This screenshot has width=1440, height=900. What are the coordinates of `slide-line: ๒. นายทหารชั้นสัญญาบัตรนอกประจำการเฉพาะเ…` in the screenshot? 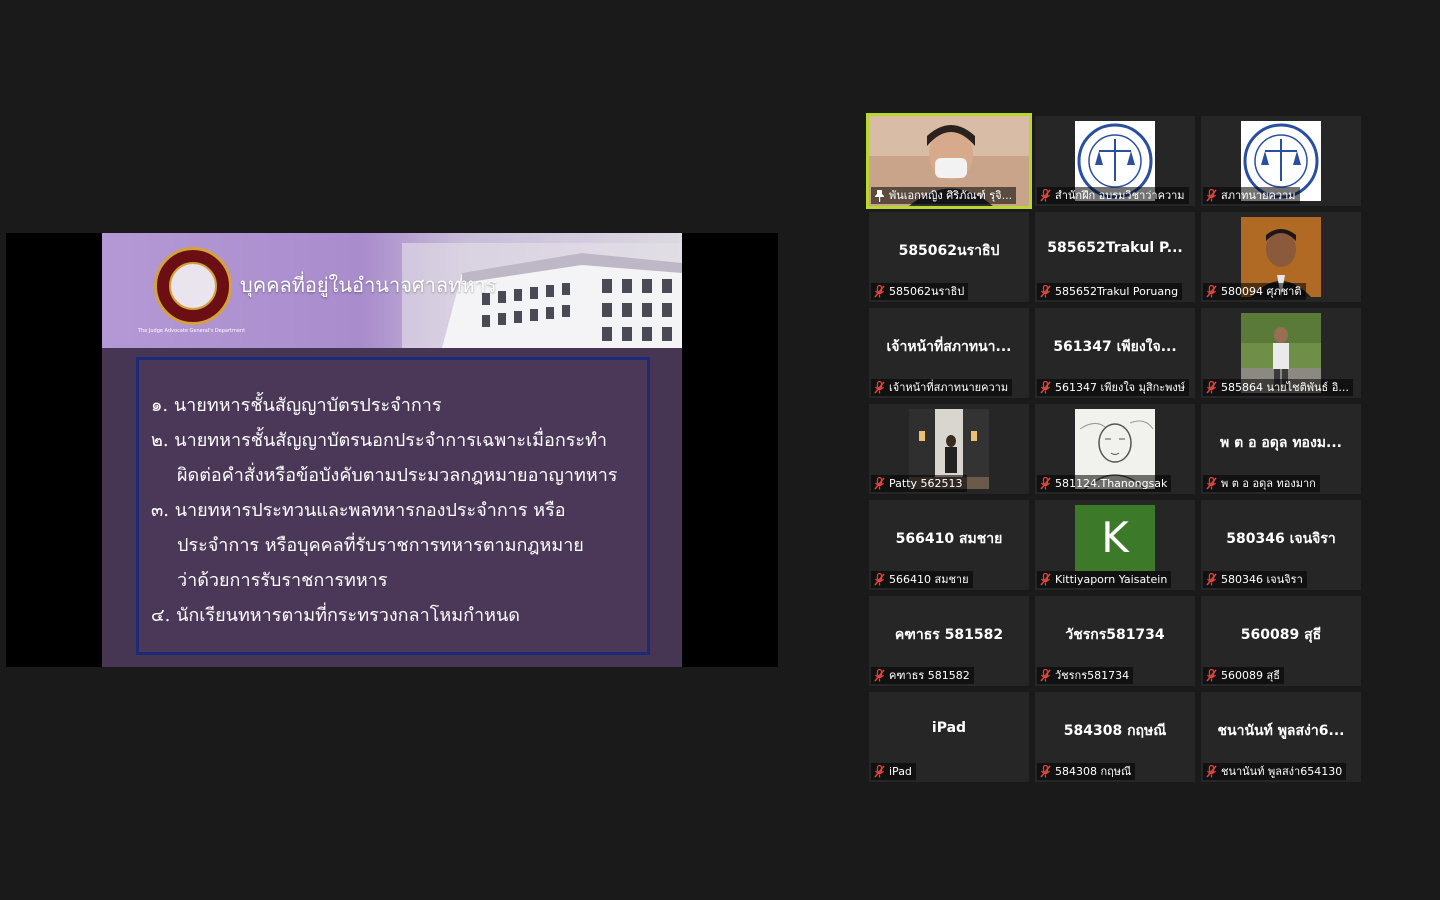 It's located at (379, 440).